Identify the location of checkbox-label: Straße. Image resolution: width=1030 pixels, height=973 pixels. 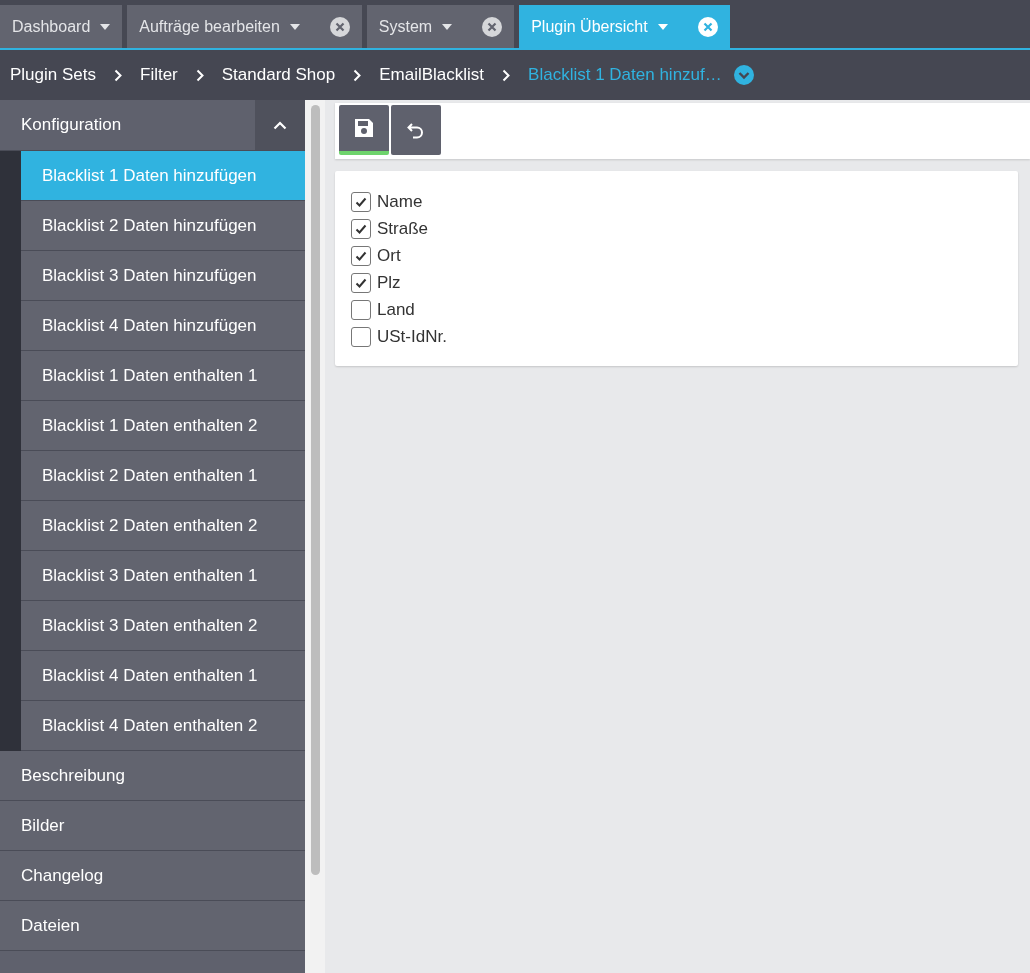
(403, 229).